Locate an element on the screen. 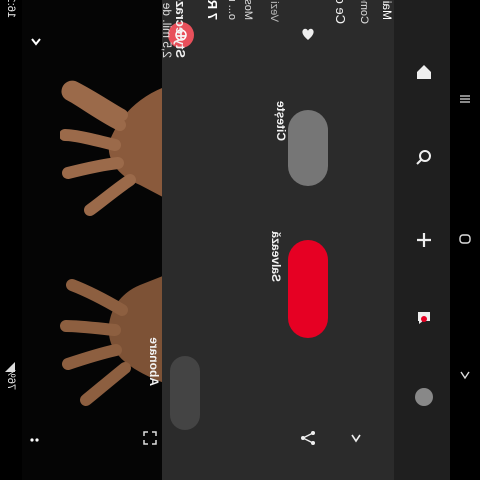 This screenshot has width=480, height=480. create-icon is located at coordinates (424, 240).